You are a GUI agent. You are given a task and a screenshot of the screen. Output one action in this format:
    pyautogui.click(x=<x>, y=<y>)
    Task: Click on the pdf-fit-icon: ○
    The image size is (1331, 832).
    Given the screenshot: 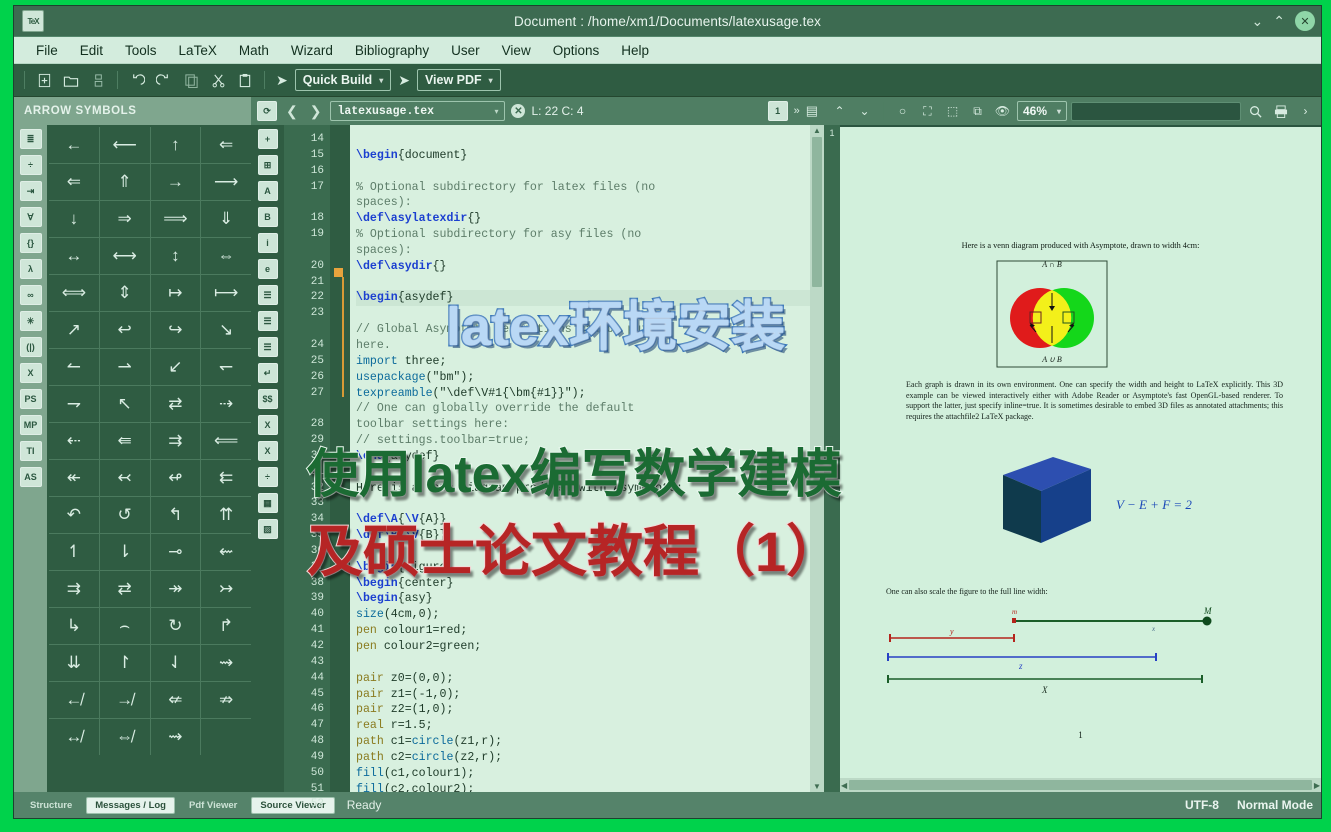 What is the action you would take?
    pyautogui.click(x=902, y=111)
    